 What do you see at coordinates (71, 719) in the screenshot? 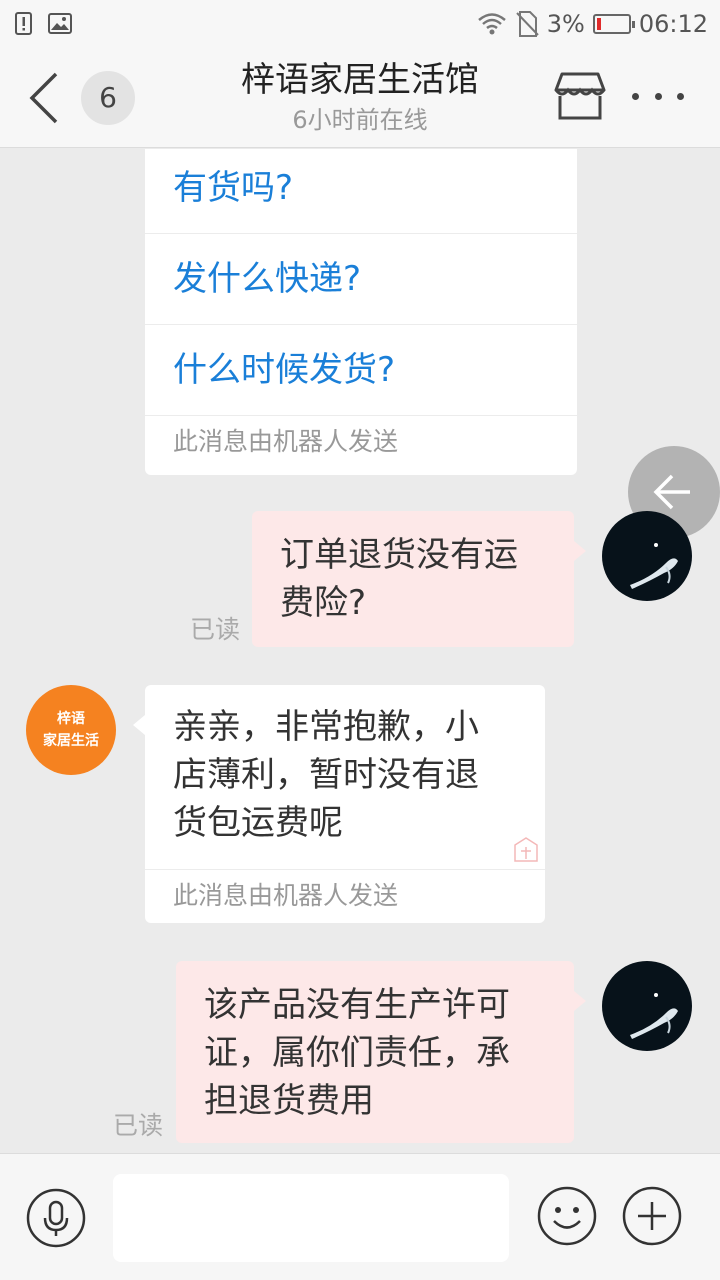
I see `shop-avatar-line: 梓语` at bounding box center [71, 719].